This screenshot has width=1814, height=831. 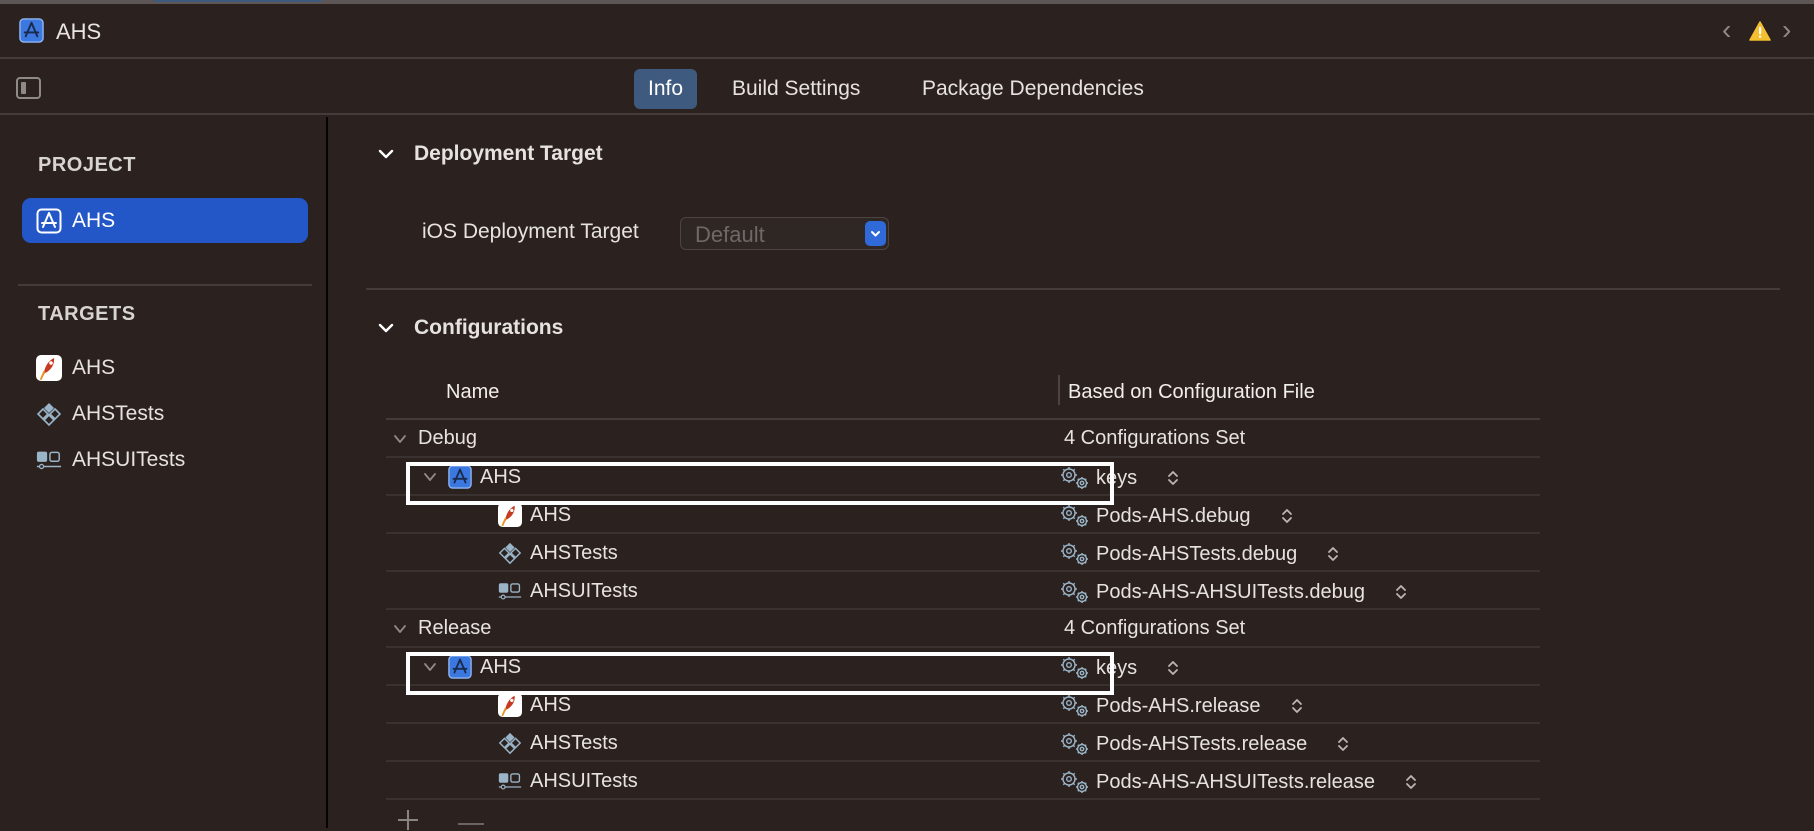 I want to click on config-file-value: Pods-AHS.debug, so click(x=1173, y=515).